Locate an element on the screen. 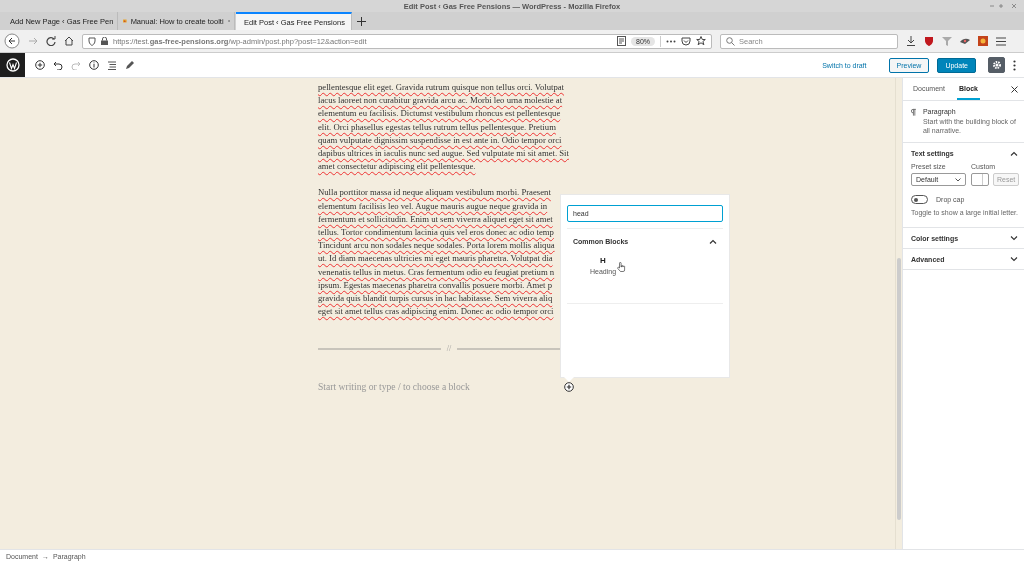  shield-icon is located at coordinates (92, 41).